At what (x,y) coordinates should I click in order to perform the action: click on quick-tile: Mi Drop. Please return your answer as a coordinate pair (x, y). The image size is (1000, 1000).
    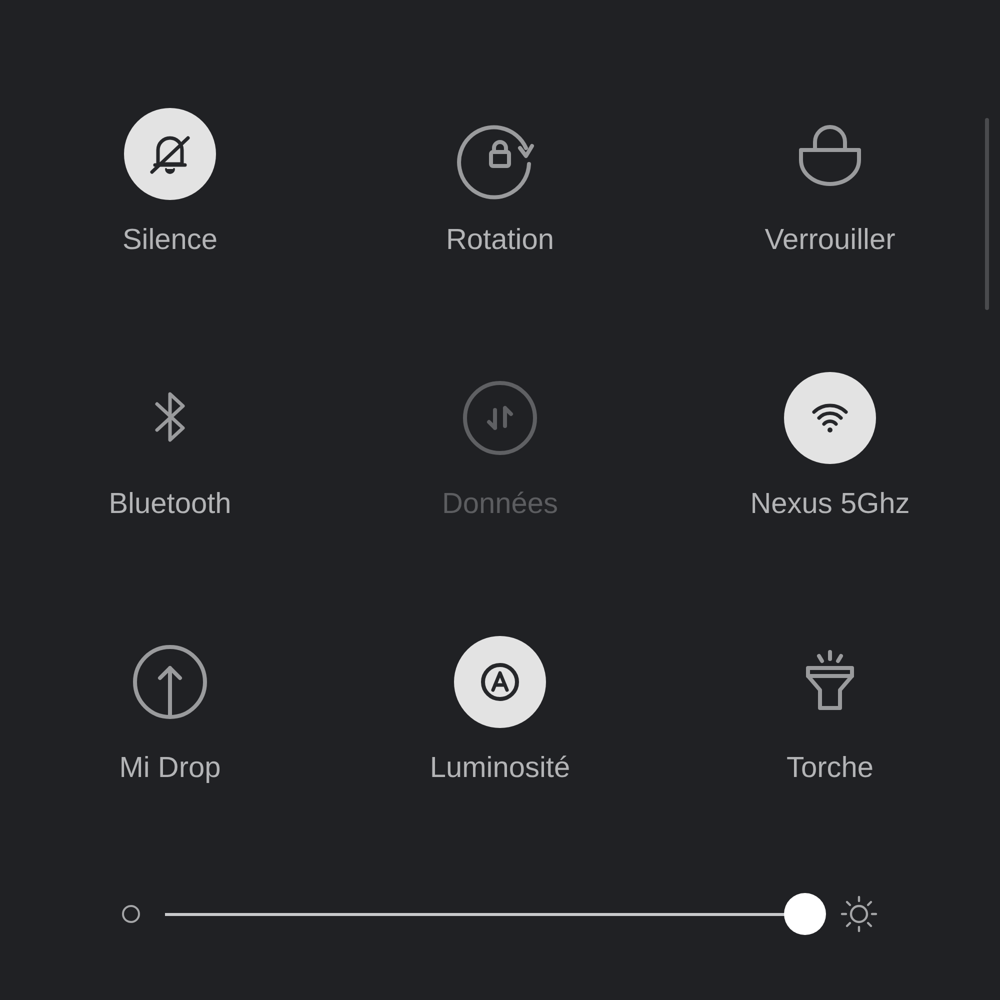
    Looking at the image, I should click on (170, 711).